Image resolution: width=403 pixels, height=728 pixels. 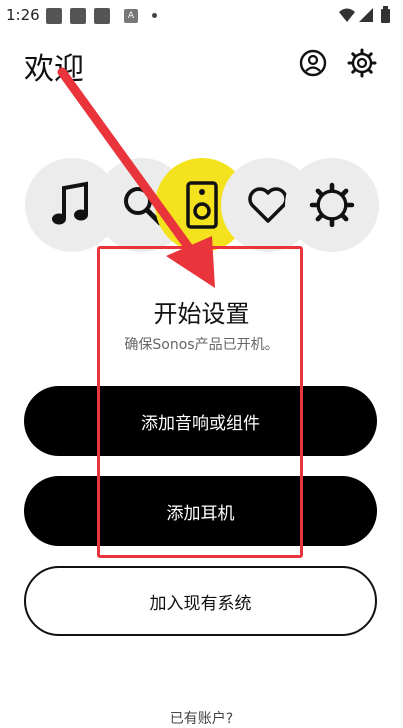 I want to click on page-title: 欢迎, so click(x=54, y=69).